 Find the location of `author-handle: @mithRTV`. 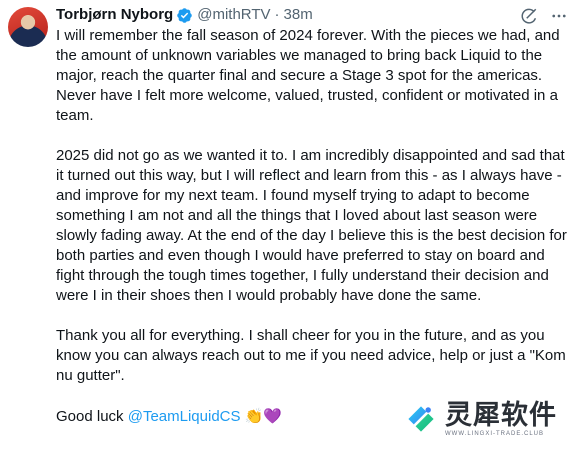

author-handle: @mithRTV is located at coordinates (233, 15).